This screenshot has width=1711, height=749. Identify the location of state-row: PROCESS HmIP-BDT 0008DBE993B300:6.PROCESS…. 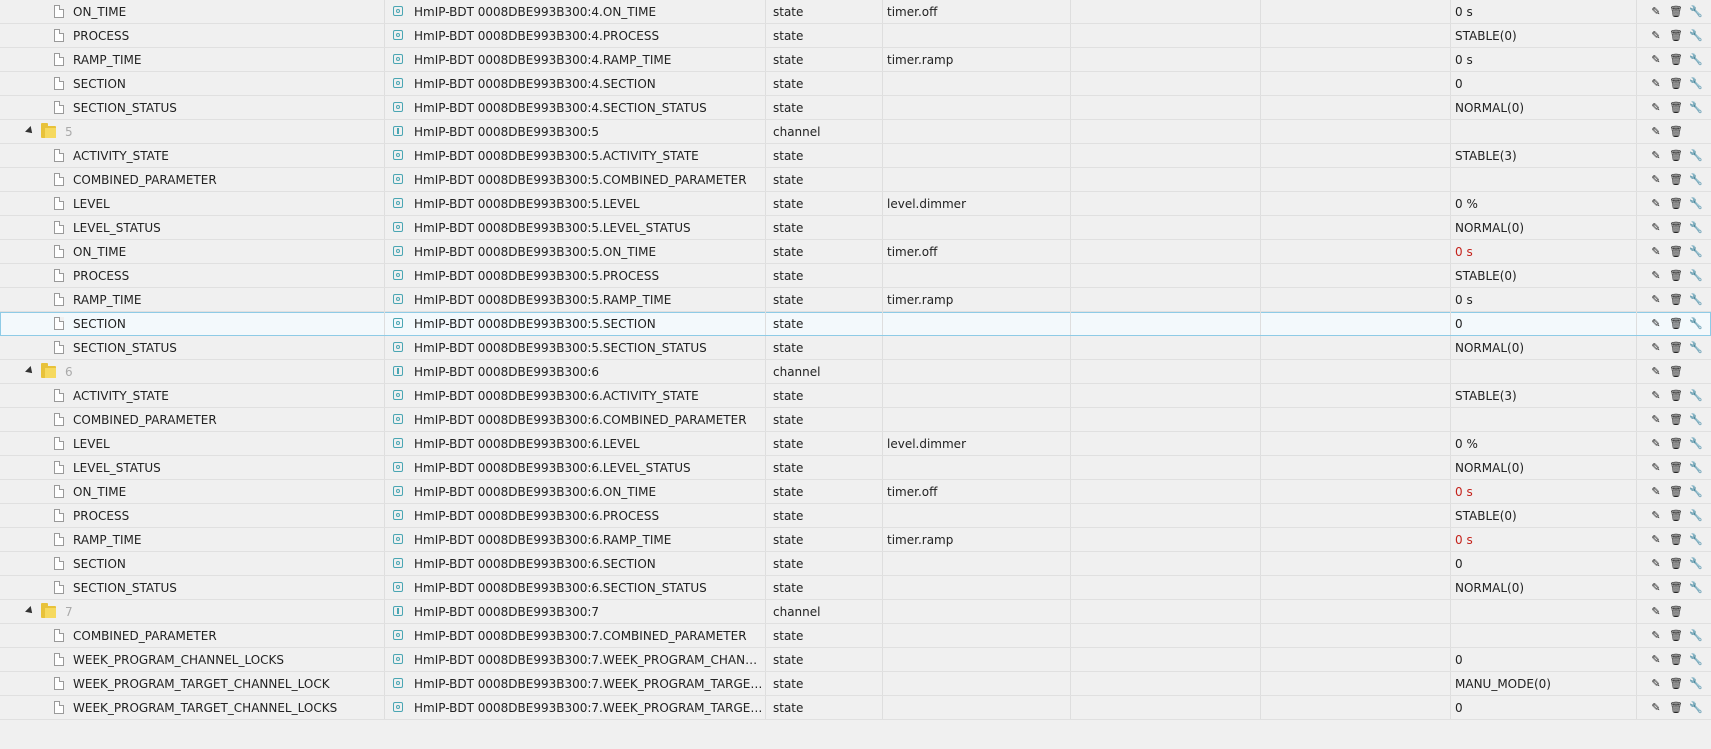
(855, 516).